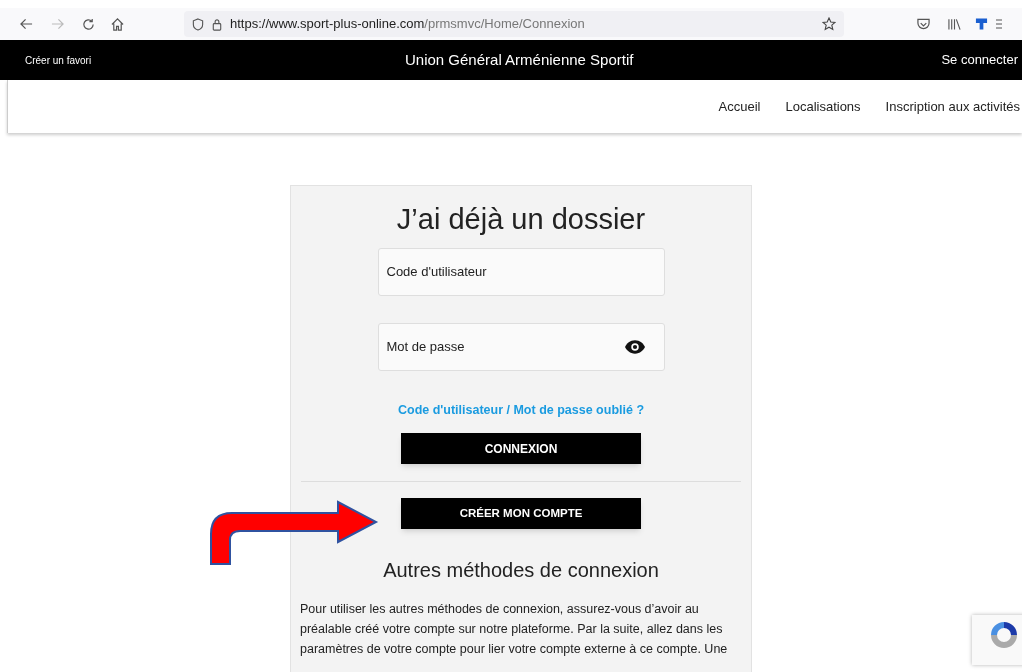 The image size is (1022, 672). What do you see at coordinates (217, 24) in the screenshot?
I see `lock-icon` at bounding box center [217, 24].